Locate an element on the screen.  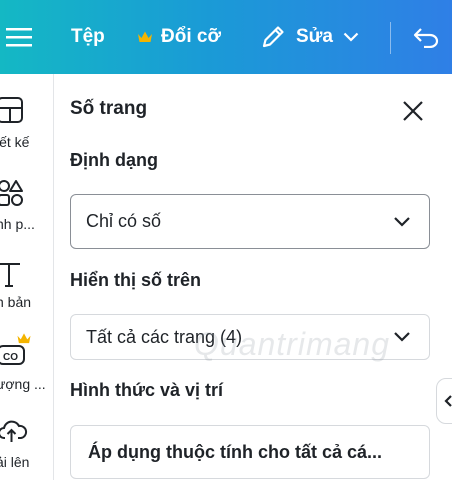
toolbar-divider is located at coordinates (390, 38).